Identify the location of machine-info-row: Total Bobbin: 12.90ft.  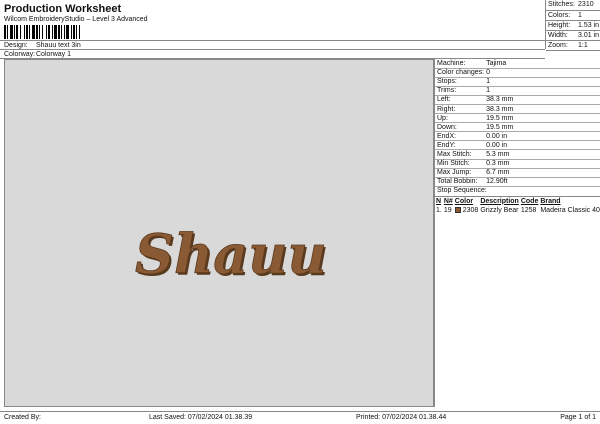
(517, 182).